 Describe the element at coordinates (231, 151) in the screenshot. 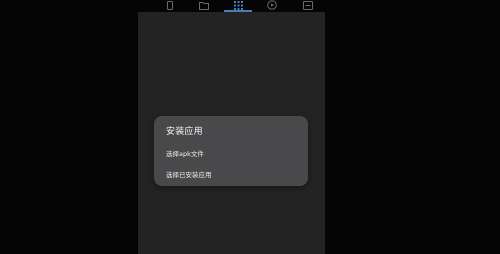

I see `install-app-dialog: 安装应用 选择apk文件 选择已安装应用` at that location.